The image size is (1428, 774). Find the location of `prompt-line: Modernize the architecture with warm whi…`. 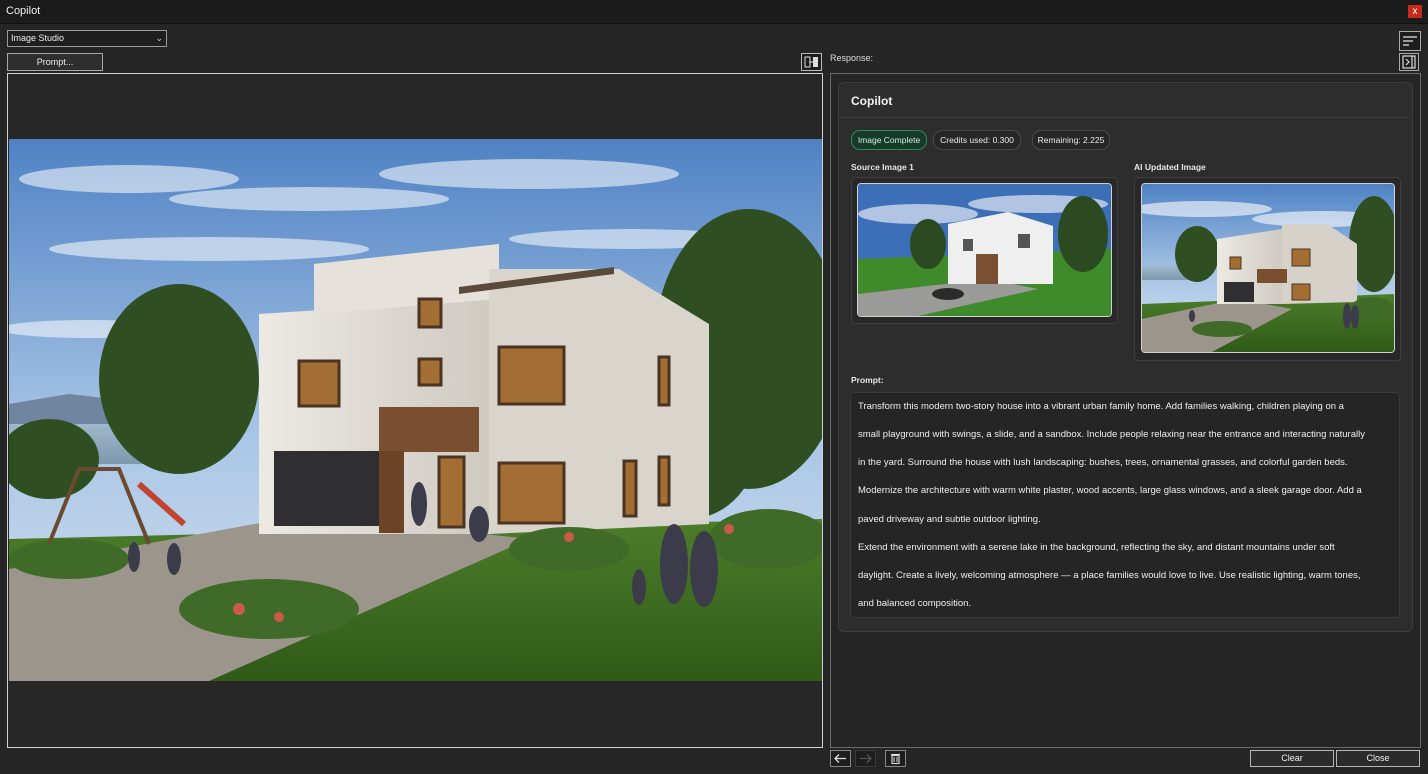

prompt-line: Modernize the architecture with warm whi… is located at coordinates (1110, 490).